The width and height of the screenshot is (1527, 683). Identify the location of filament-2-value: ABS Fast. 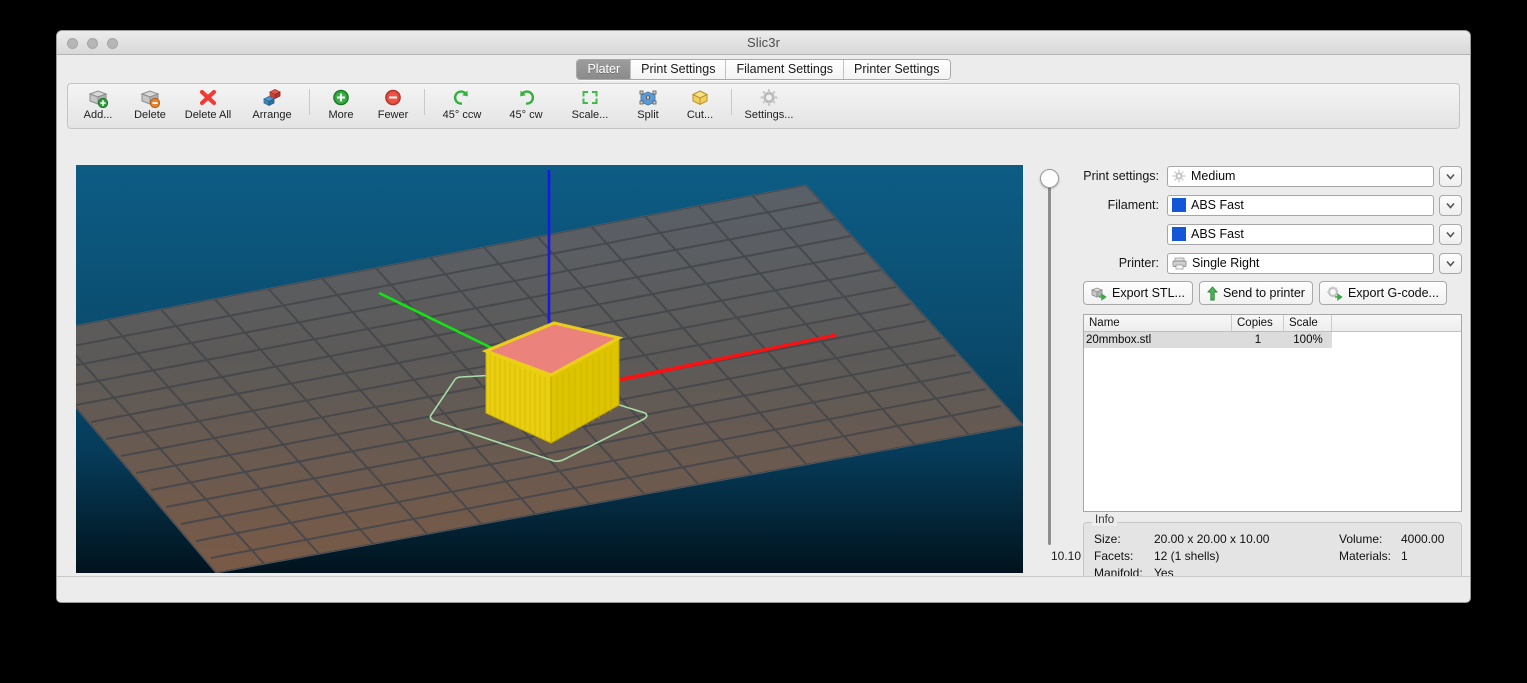
(1217, 234).